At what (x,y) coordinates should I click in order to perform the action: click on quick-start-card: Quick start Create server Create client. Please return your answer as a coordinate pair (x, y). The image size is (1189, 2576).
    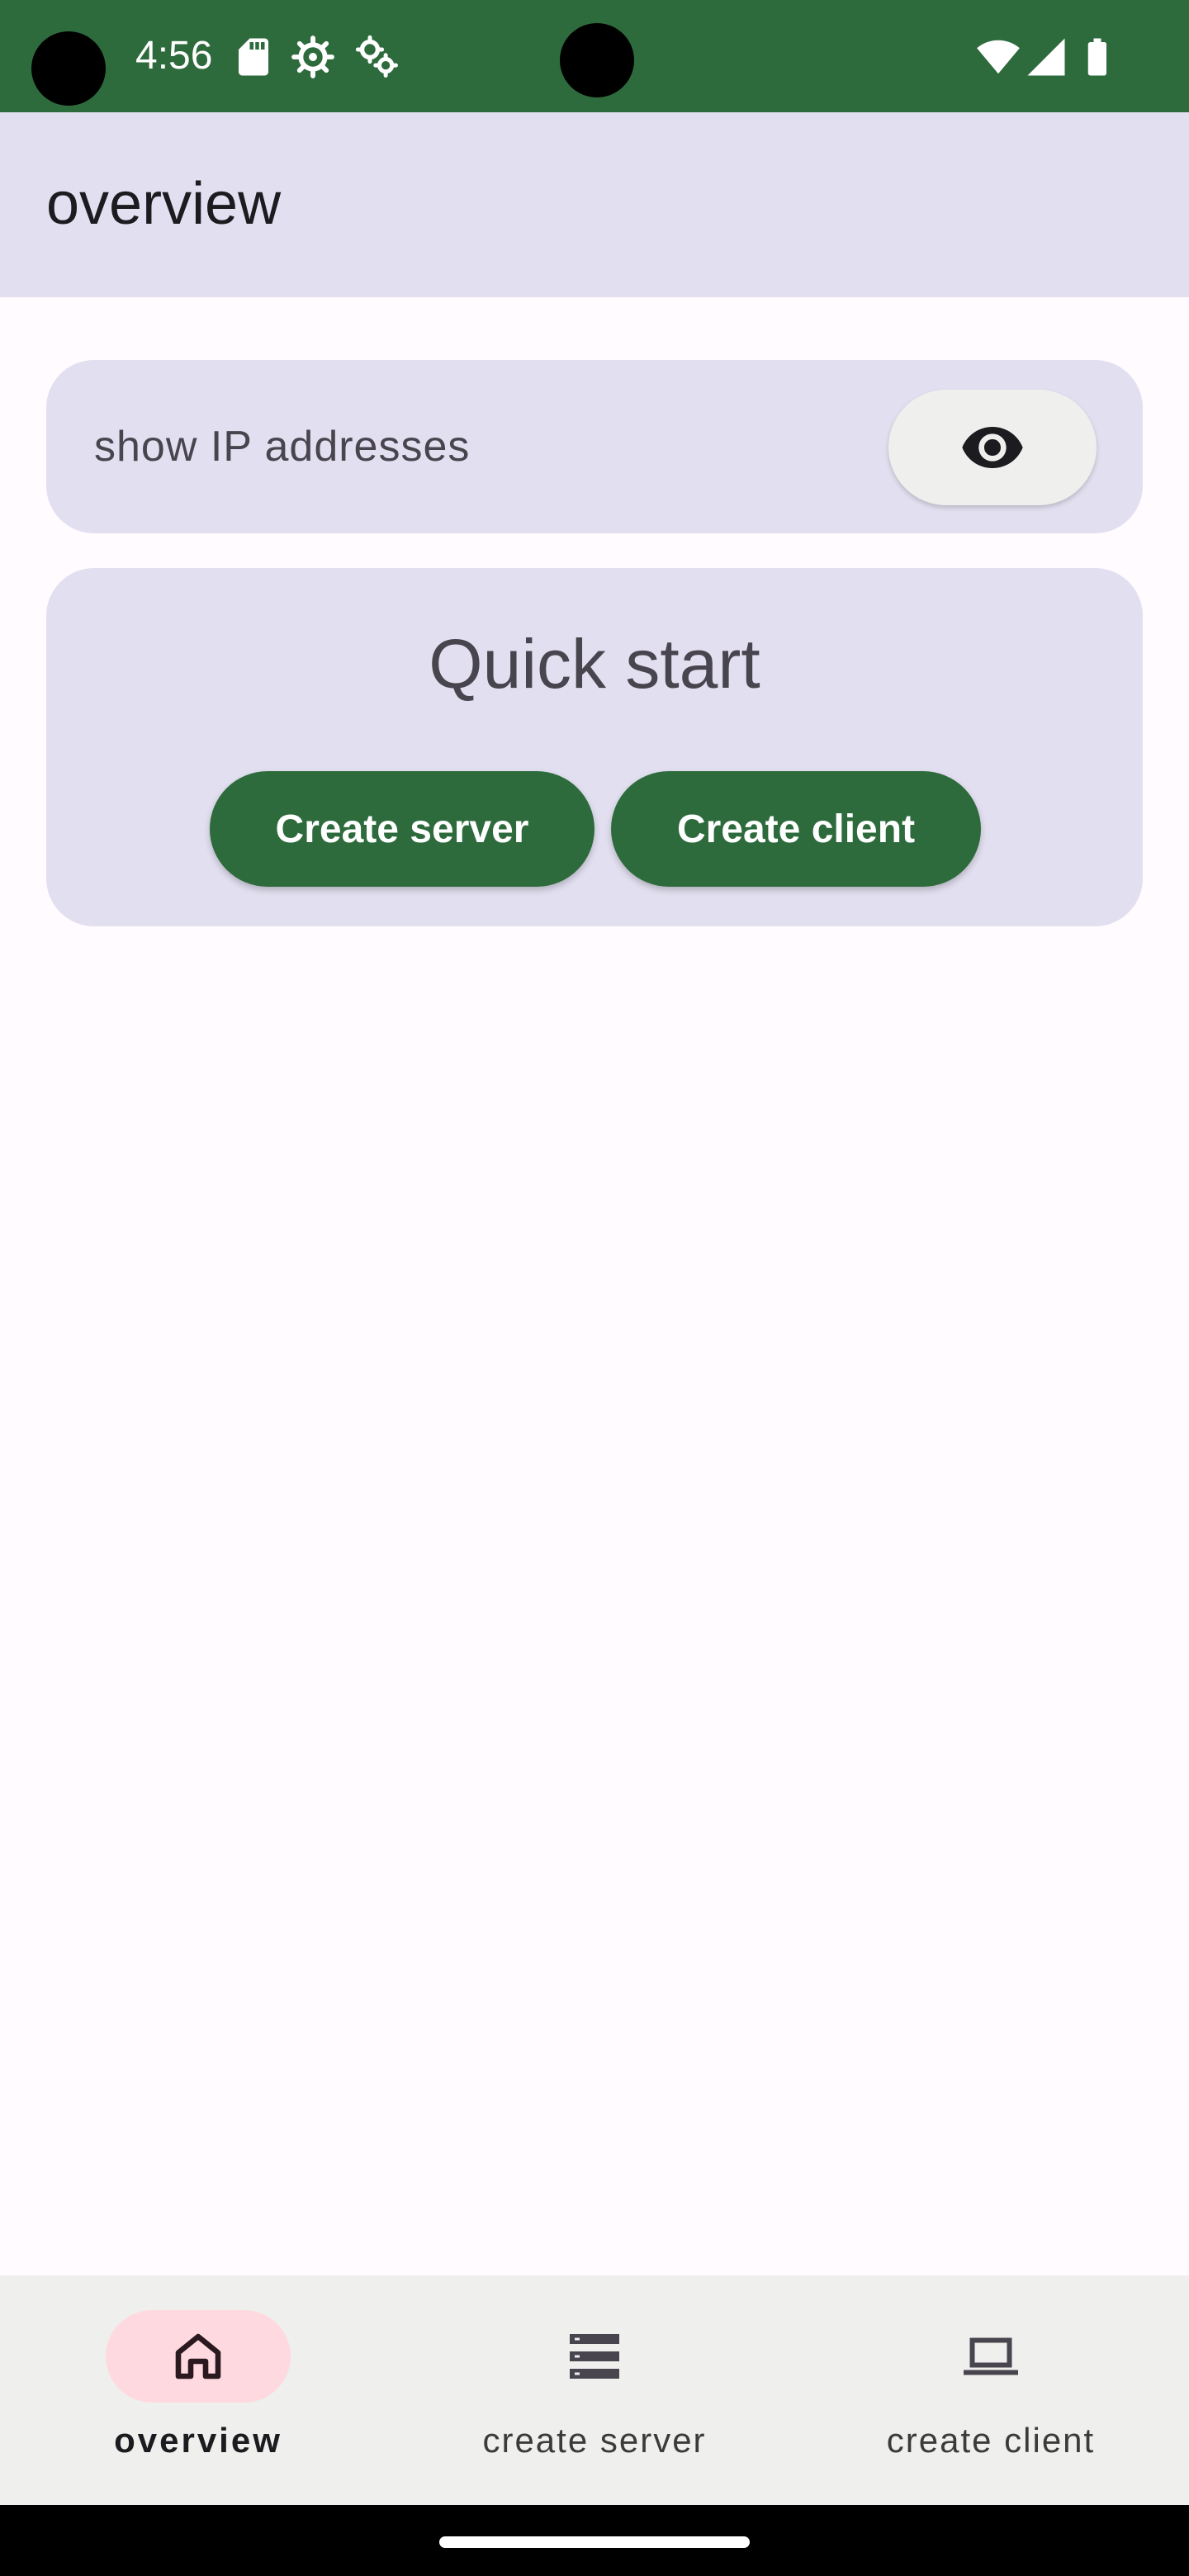
    Looking at the image, I should click on (594, 747).